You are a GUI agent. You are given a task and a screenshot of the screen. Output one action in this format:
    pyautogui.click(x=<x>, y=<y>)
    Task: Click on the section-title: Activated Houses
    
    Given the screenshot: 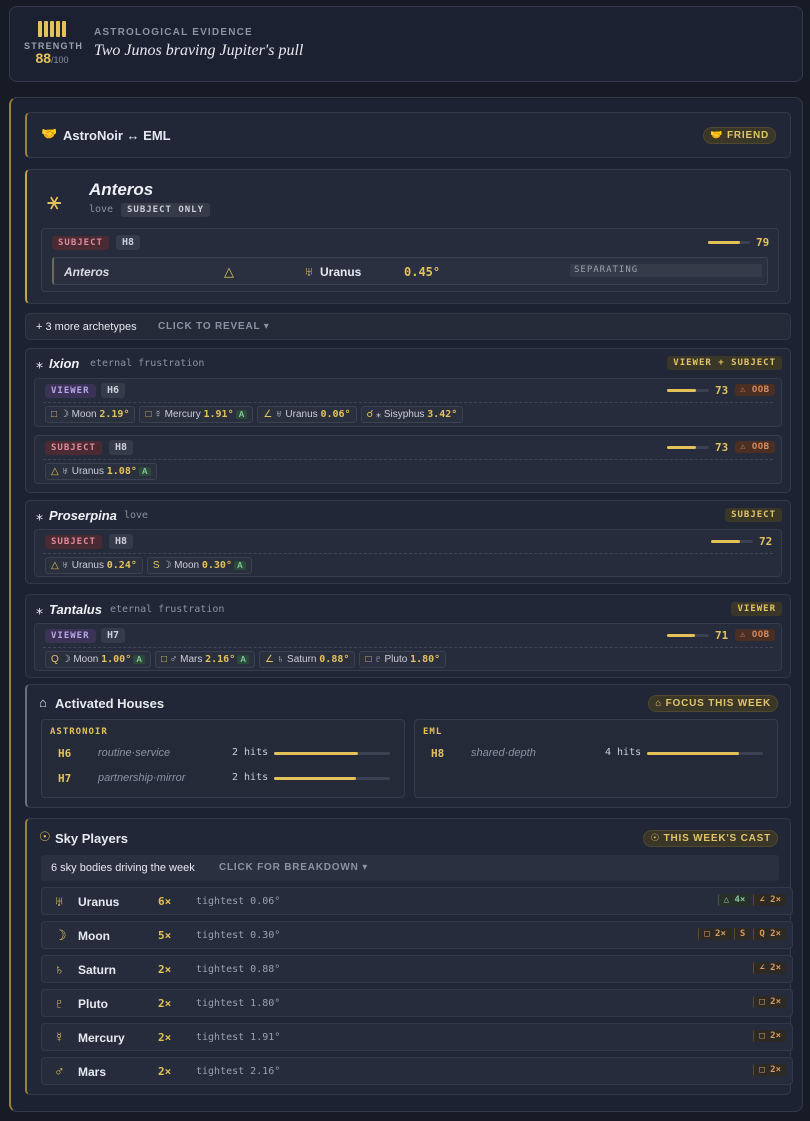 What is the action you would take?
    pyautogui.click(x=110, y=703)
    